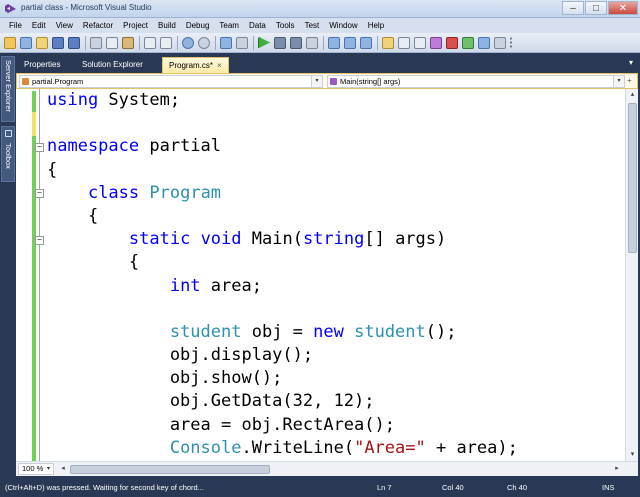  What do you see at coordinates (231, 285) in the screenshot?
I see `code-token: area;` at bounding box center [231, 285].